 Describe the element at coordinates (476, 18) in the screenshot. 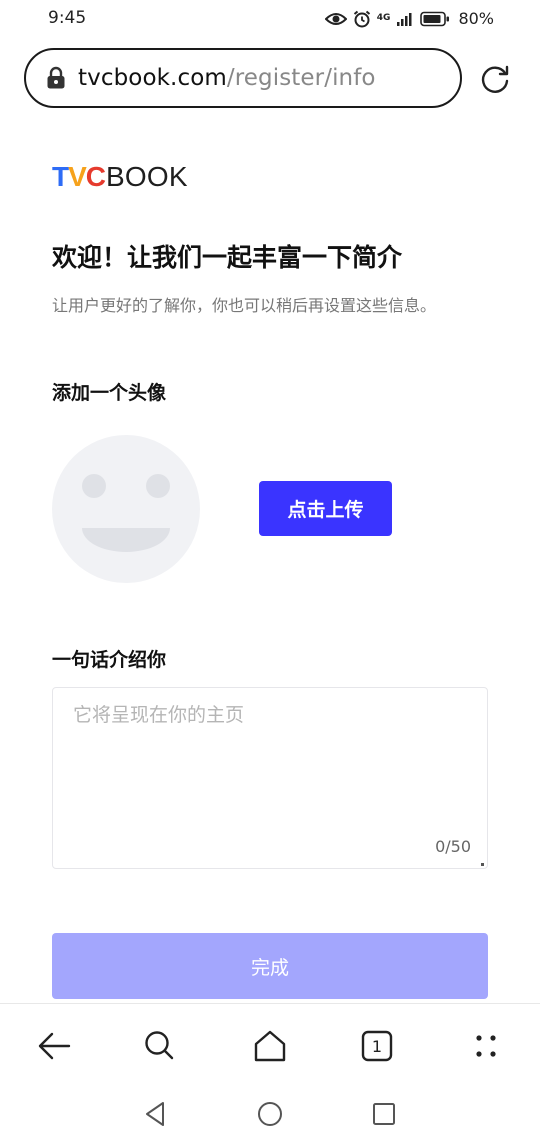

I see `battery-percent: 80%` at that location.